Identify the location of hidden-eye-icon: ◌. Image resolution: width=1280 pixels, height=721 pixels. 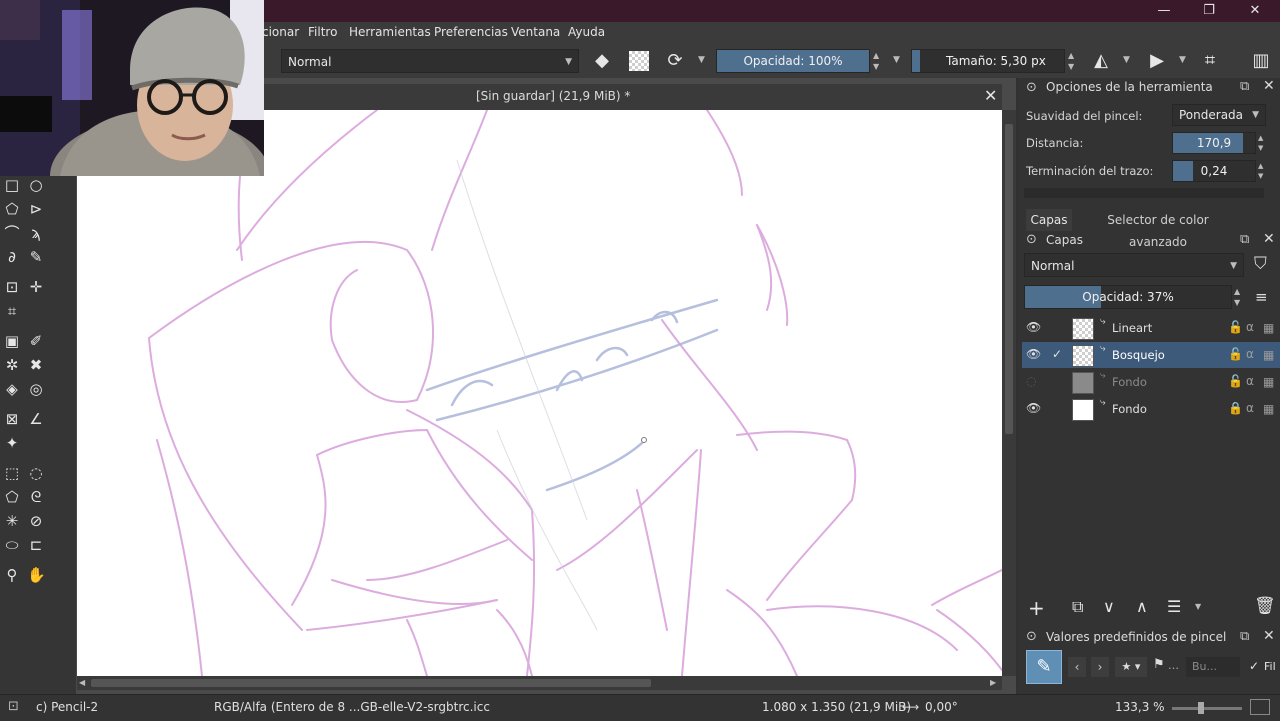
(1031, 381).